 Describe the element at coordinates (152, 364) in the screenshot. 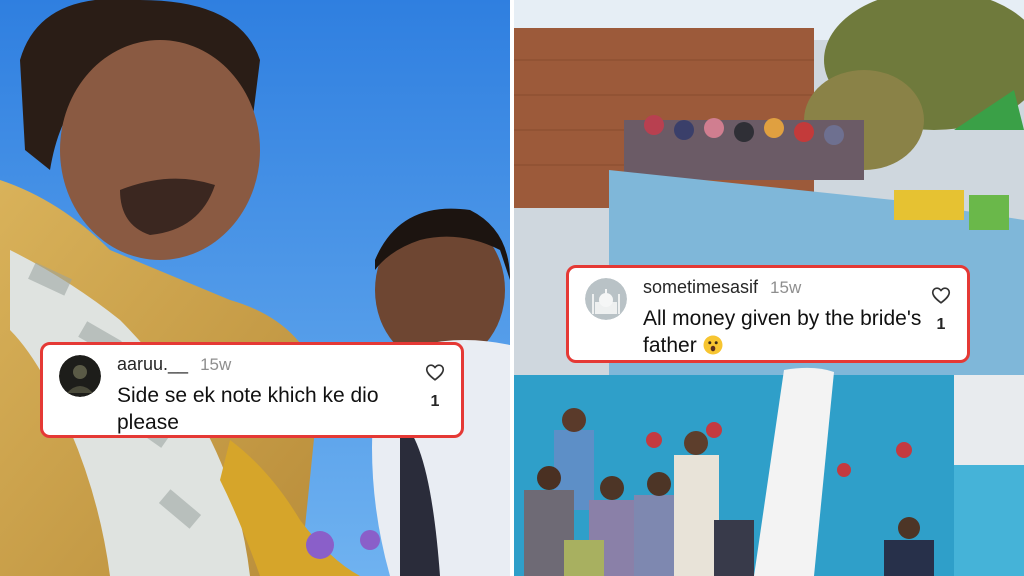

I see `comment-username: aaruu.__` at that location.